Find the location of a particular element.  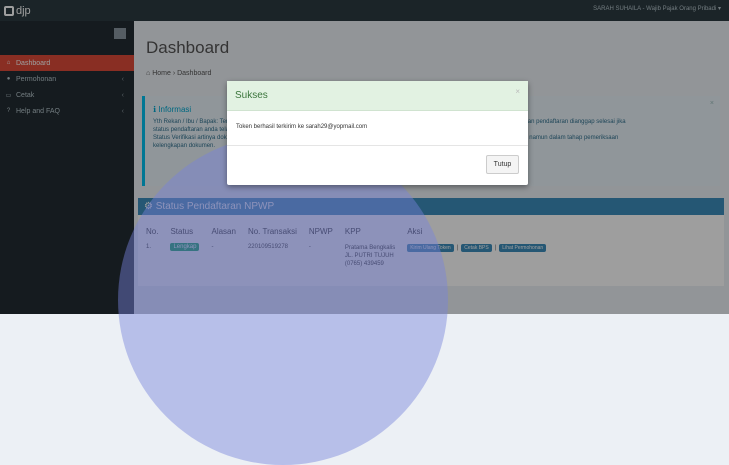

dialog-title: Sukses is located at coordinates (251, 95).